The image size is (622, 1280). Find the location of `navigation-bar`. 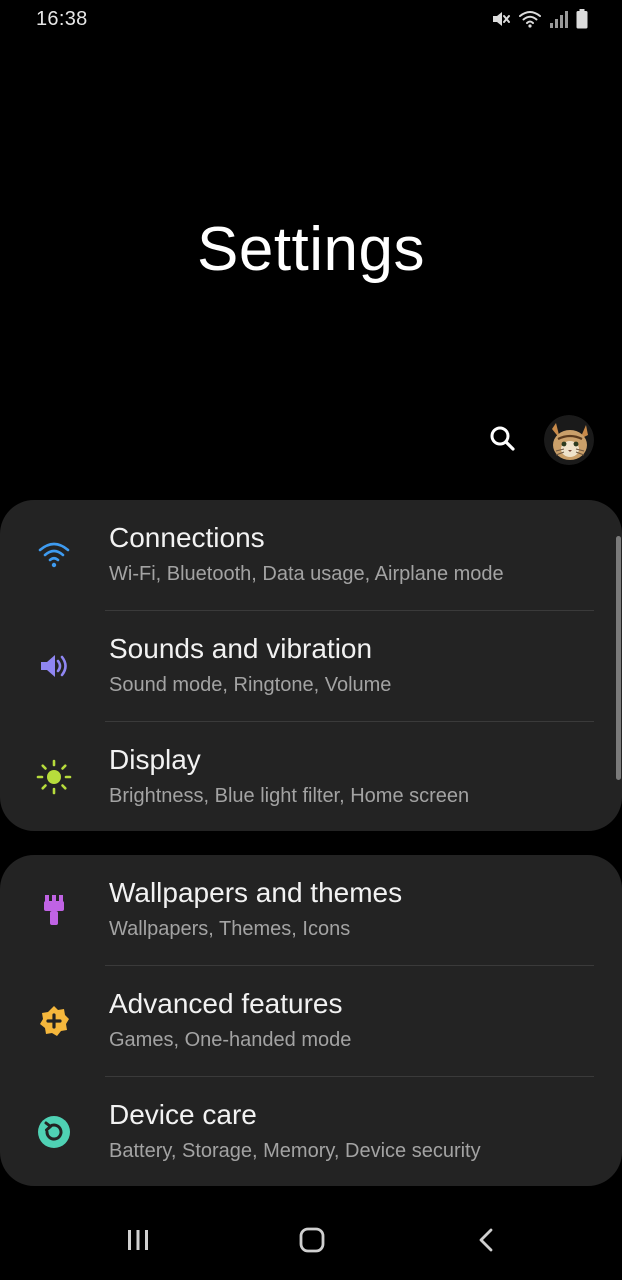

navigation-bar is located at coordinates (311, 1243).